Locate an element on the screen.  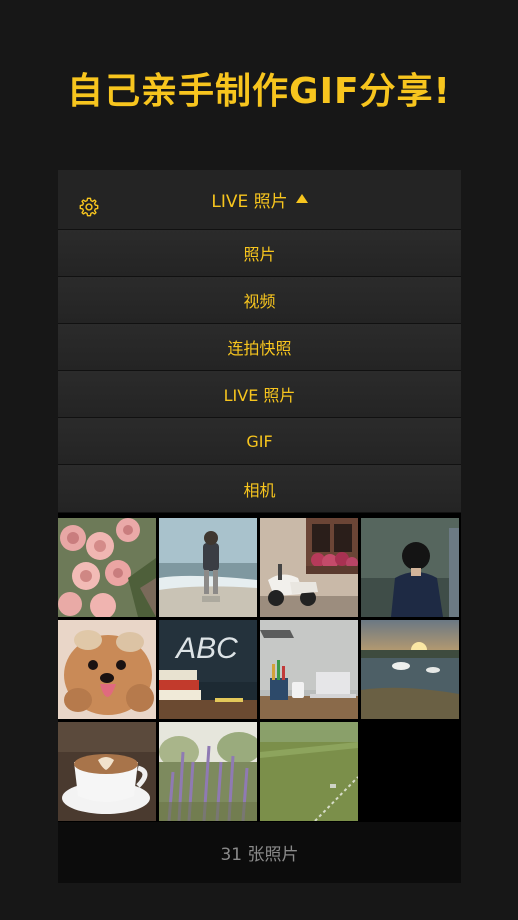
photo-count-footer: 31 张照片 is located at coordinates (259, 852).